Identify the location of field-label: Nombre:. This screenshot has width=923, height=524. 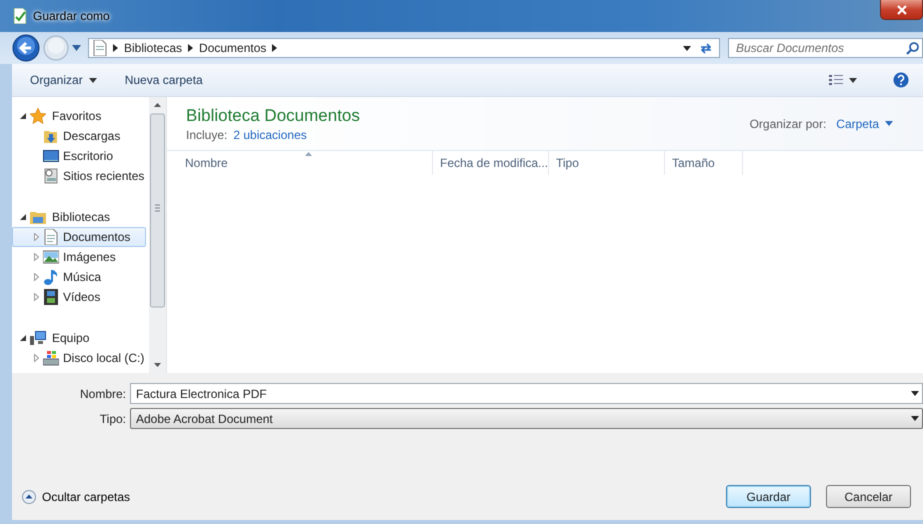
(102, 393).